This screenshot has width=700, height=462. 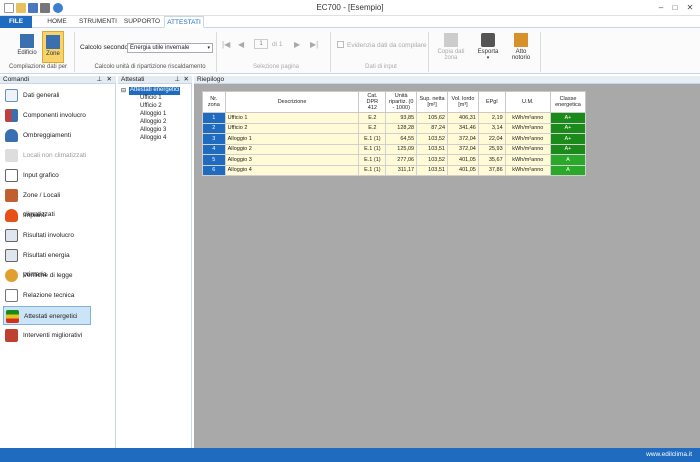 What do you see at coordinates (401, 160) in the screenshot?
I see `cell-unita: 277,06` at bounding box center [401, 160].